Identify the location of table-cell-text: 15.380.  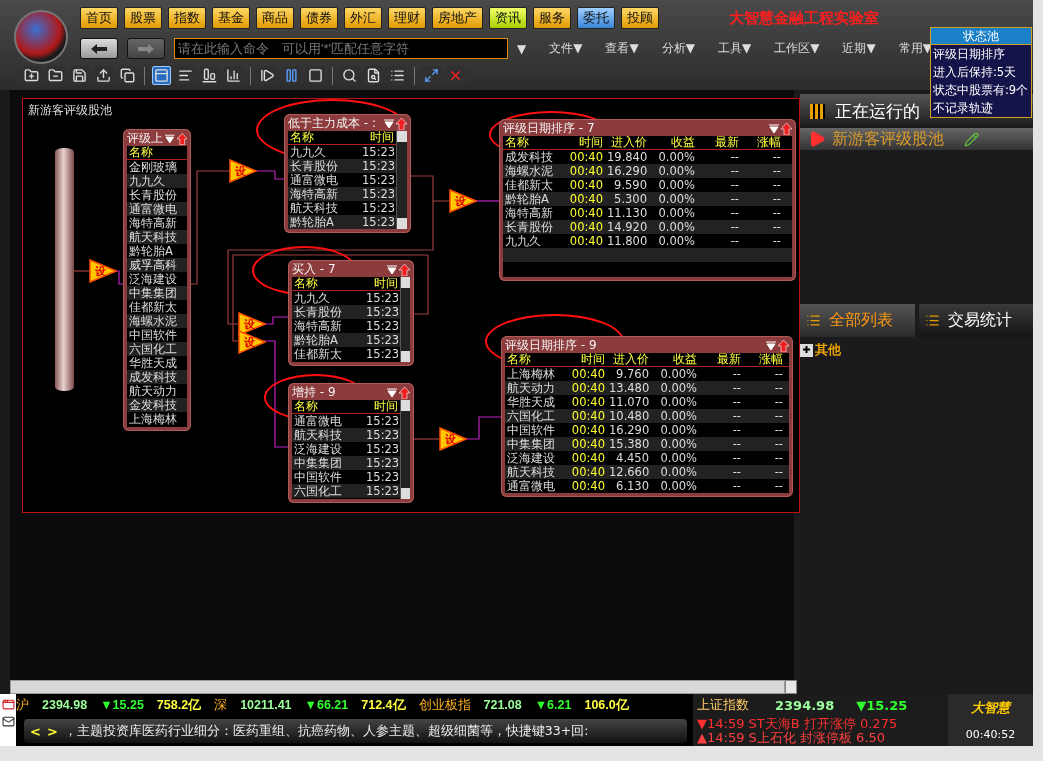
(629, 444).